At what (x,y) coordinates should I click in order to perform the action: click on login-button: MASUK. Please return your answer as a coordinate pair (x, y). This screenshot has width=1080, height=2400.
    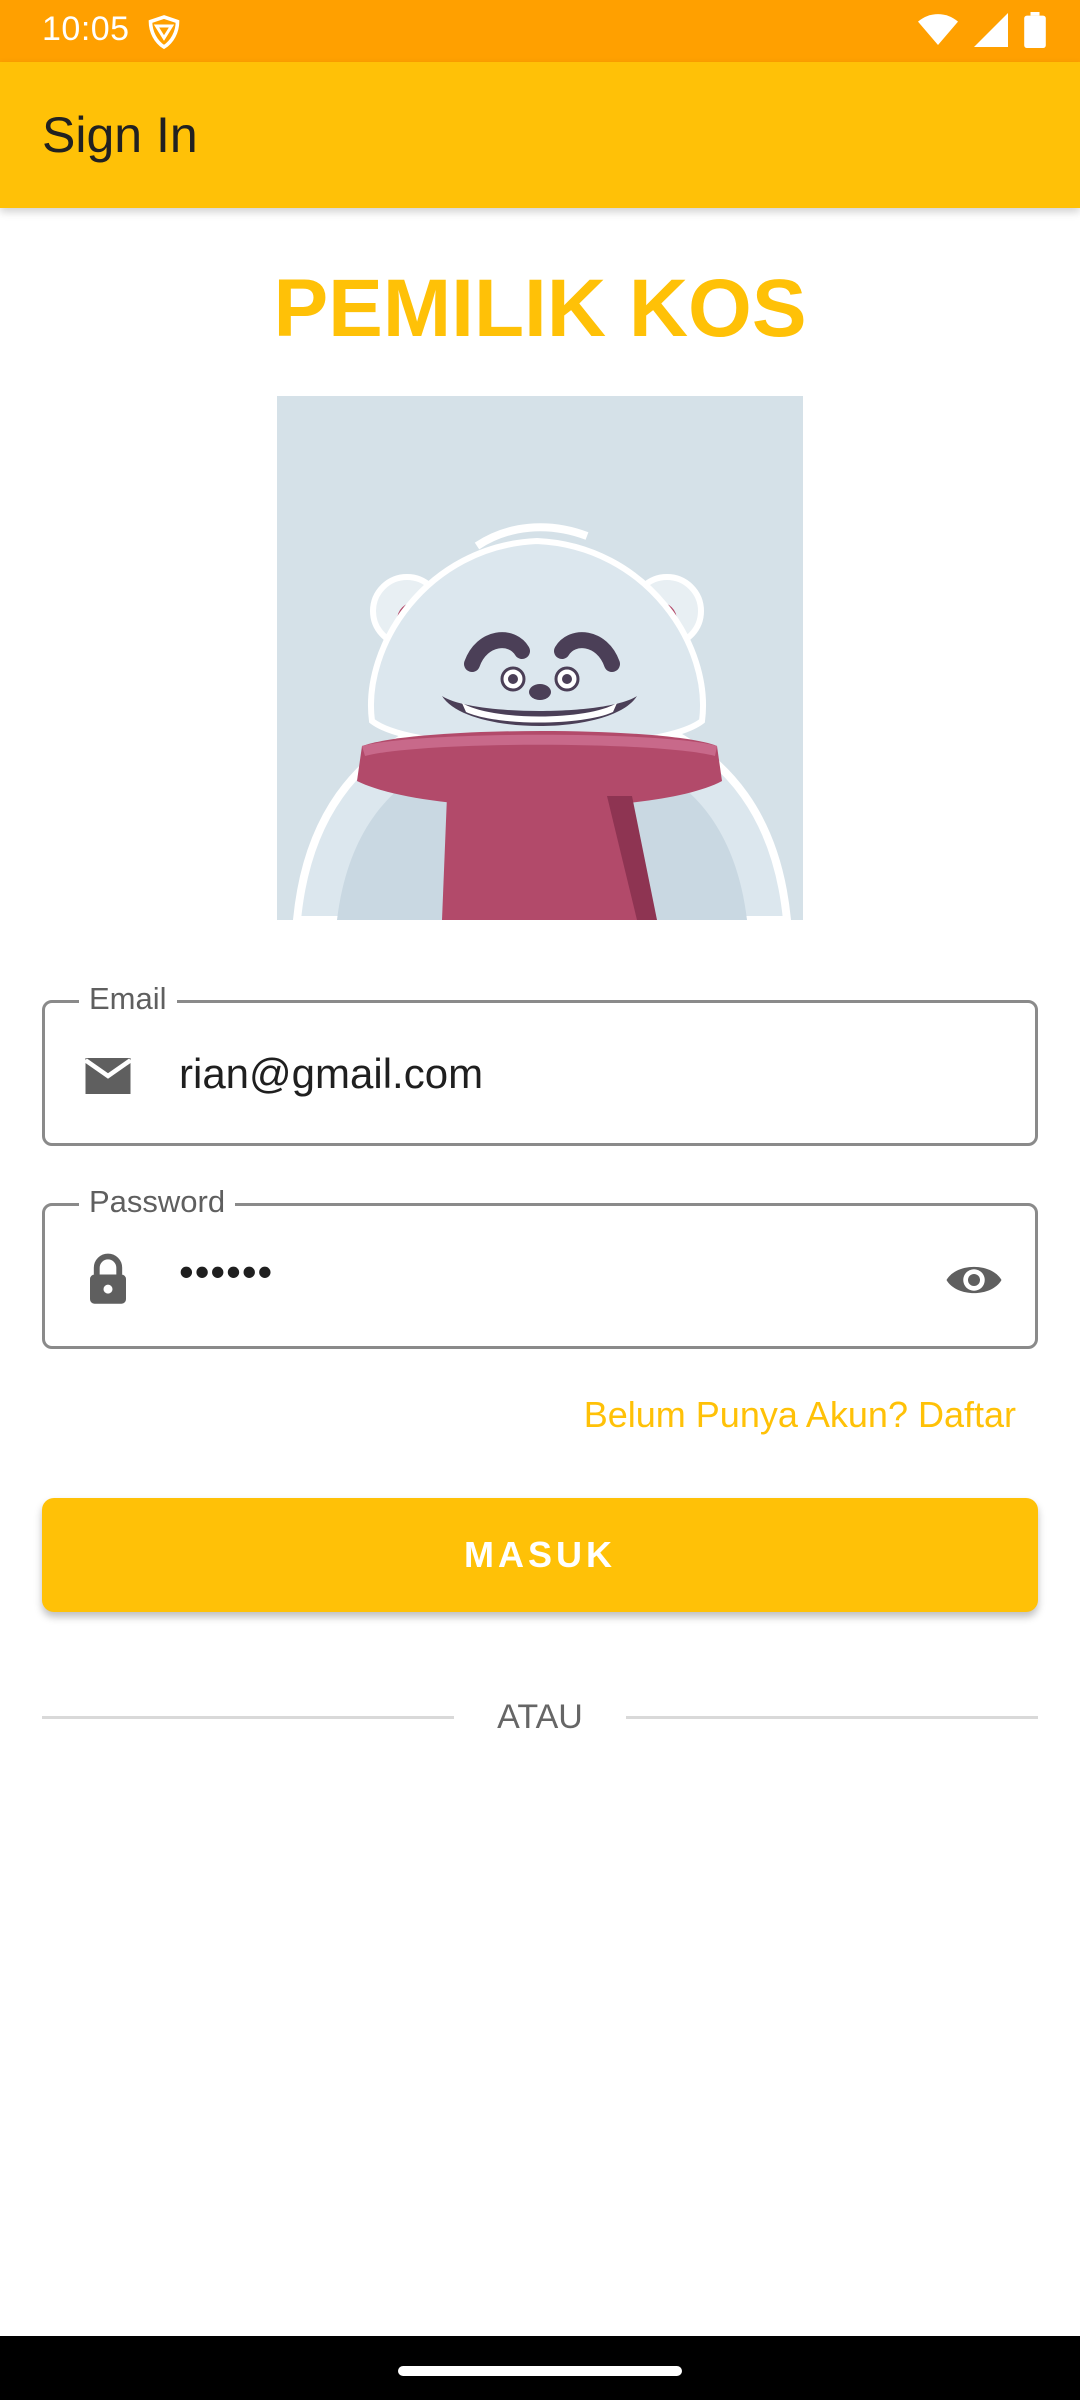
    Looking at the image, I should click on (540, 1555).